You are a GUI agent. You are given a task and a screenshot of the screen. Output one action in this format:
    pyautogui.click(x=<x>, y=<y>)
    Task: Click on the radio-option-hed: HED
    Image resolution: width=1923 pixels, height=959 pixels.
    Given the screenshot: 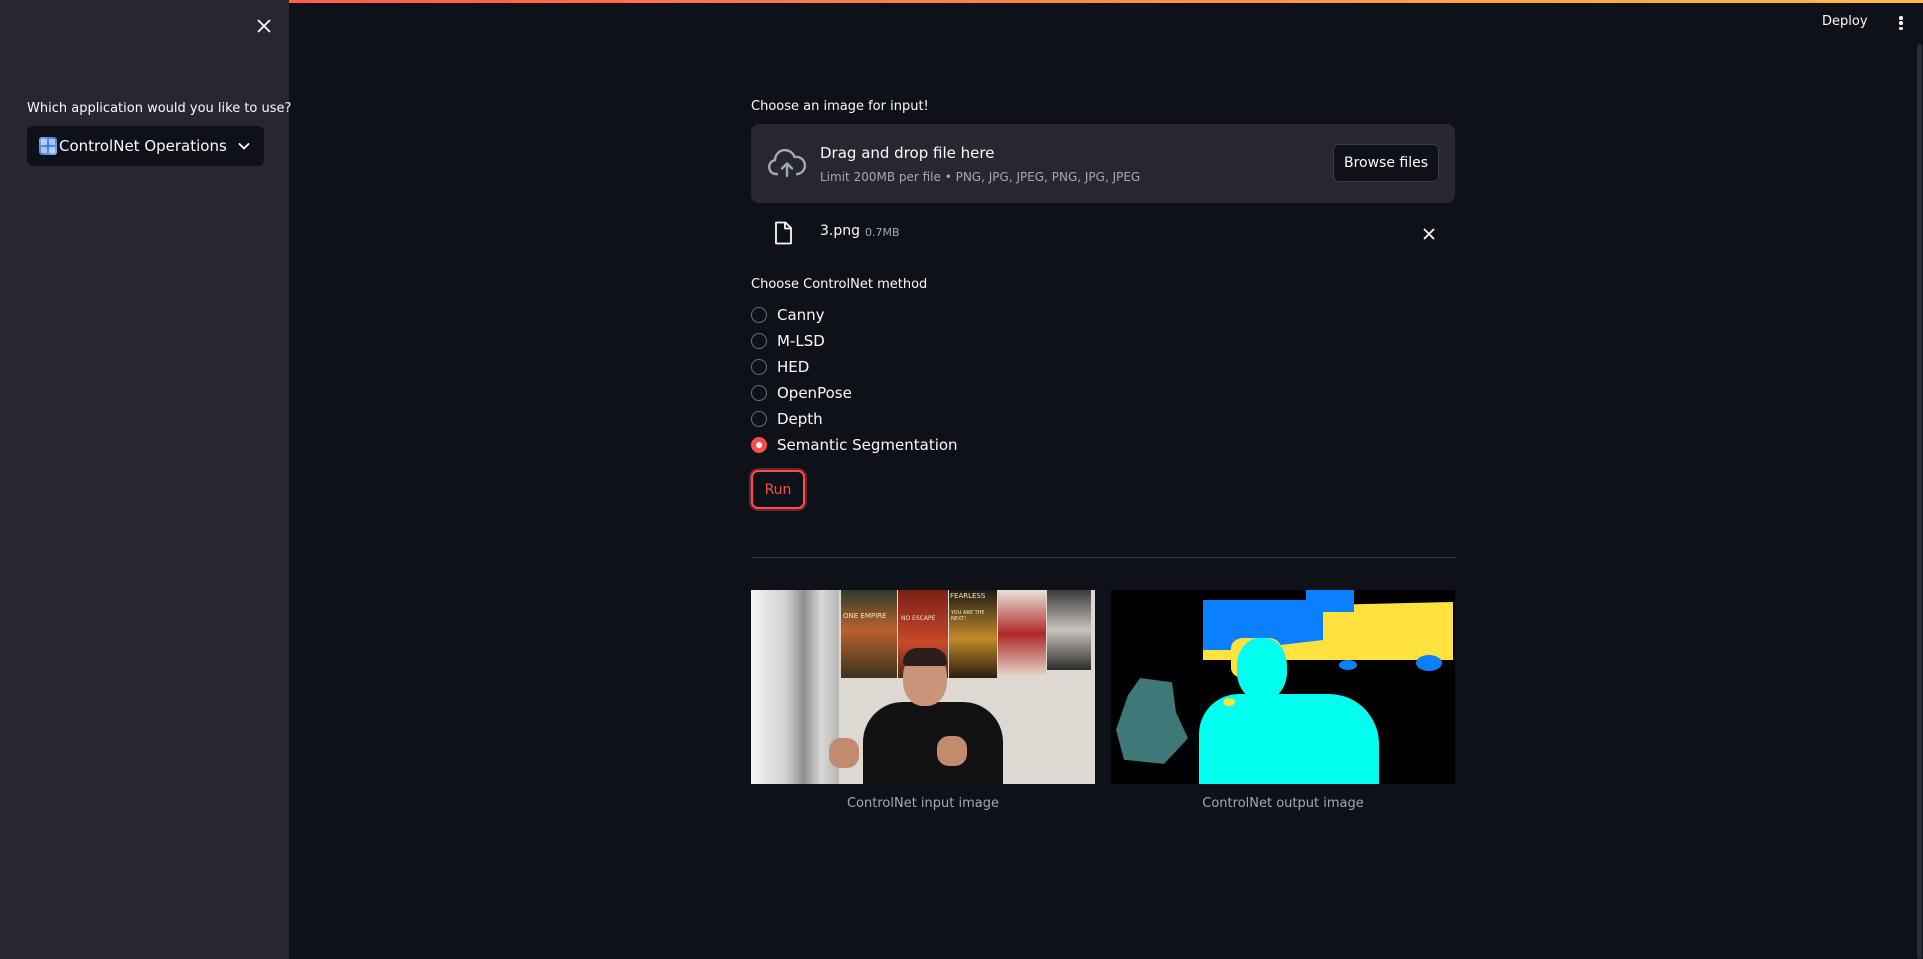 What is the action you would take?
    pyautogui.click(x=854, y=367)
    